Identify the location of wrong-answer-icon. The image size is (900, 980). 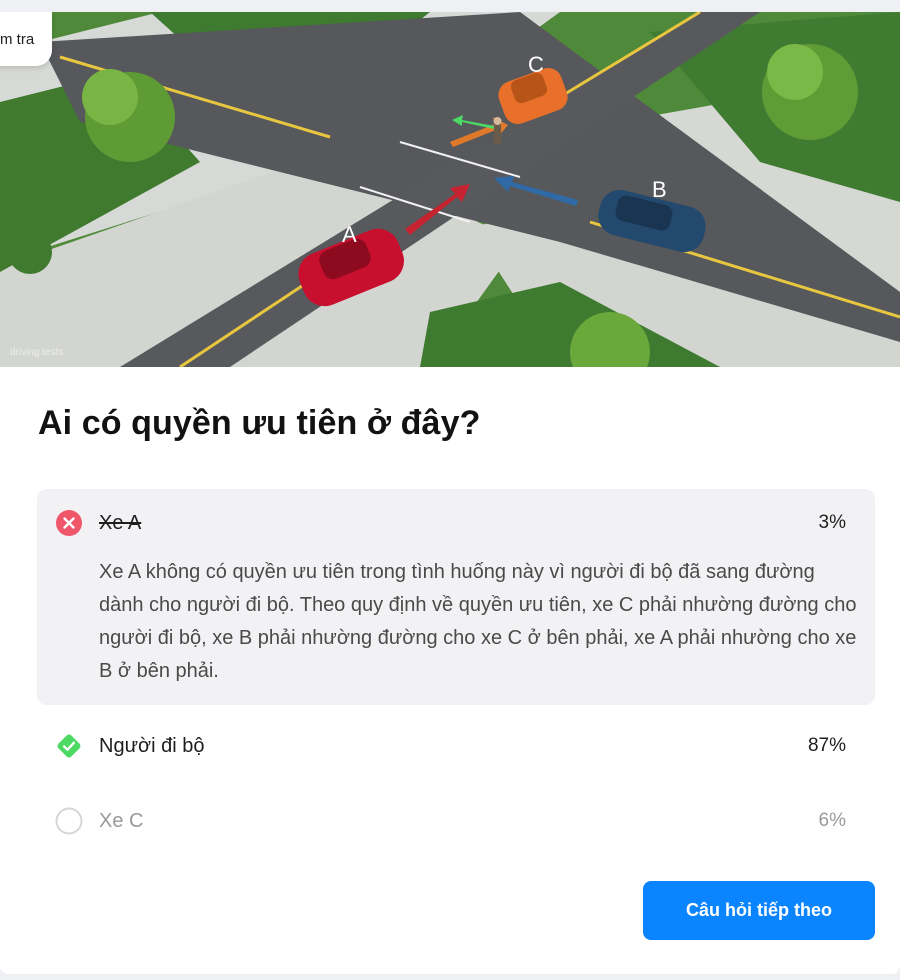
(69, 523).